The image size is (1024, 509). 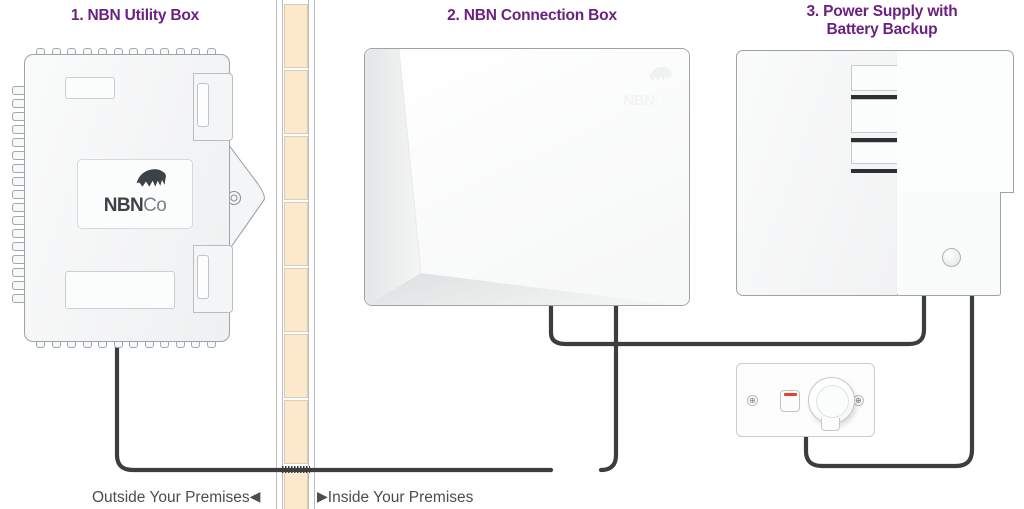 What do you see at coordinates (532, 15) in the screenshot?
I see `page-title-connection-box: 2. NBN Connection Box` at bounding box center [532, 15].